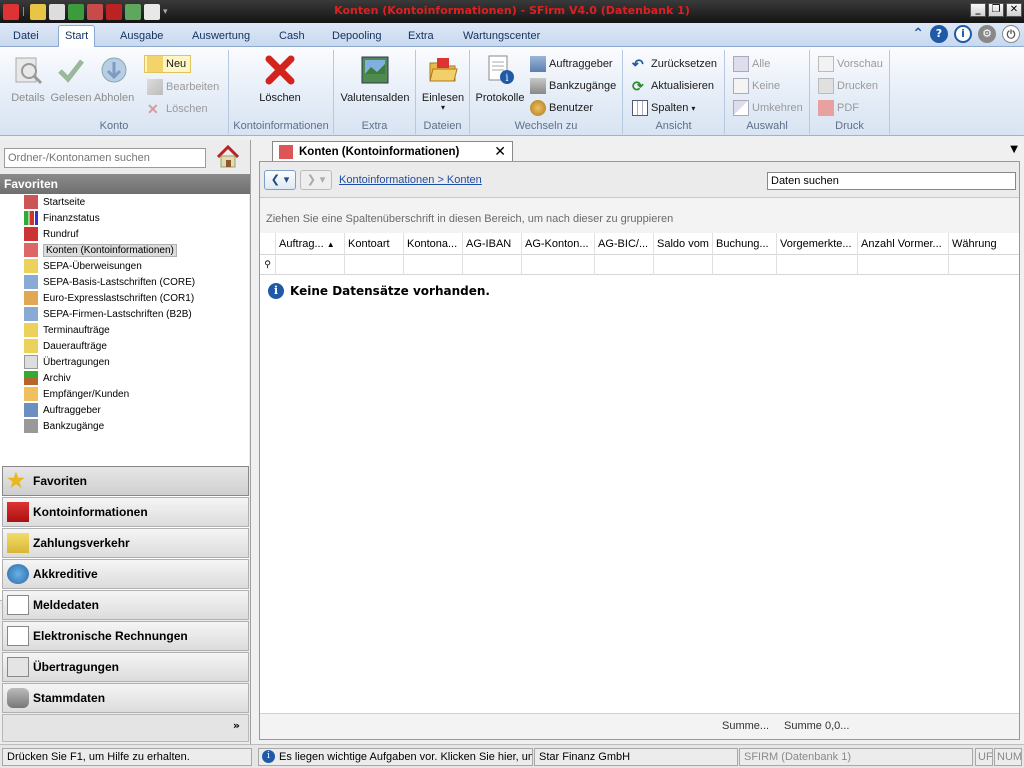  What do you see at coordinates (316, 180) in the screenshot?
I see `forward-button: ❯ ▾` at bounding box center [316, 180].